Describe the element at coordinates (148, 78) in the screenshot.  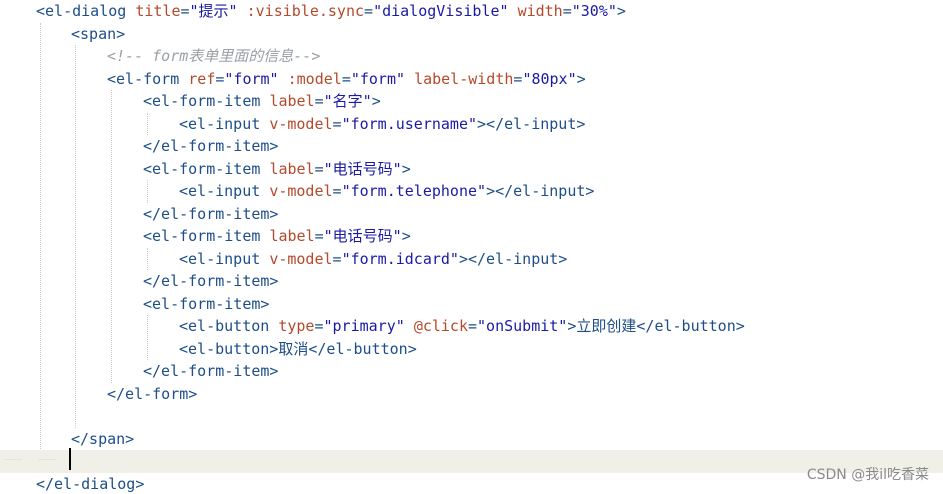
I see `code-token: <el-form` at that location.